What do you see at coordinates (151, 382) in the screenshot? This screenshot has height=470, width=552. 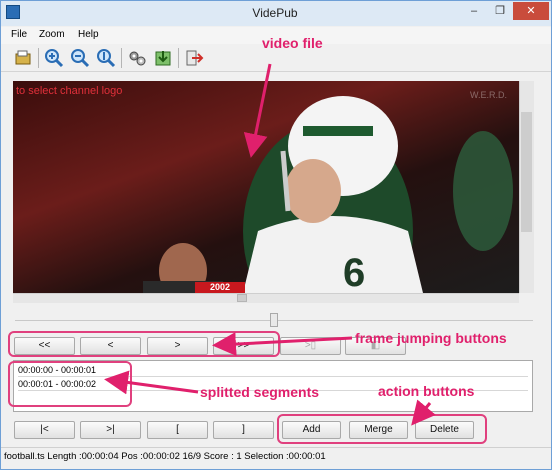 I see `segments-arrow` at bounding box center [151, 382].